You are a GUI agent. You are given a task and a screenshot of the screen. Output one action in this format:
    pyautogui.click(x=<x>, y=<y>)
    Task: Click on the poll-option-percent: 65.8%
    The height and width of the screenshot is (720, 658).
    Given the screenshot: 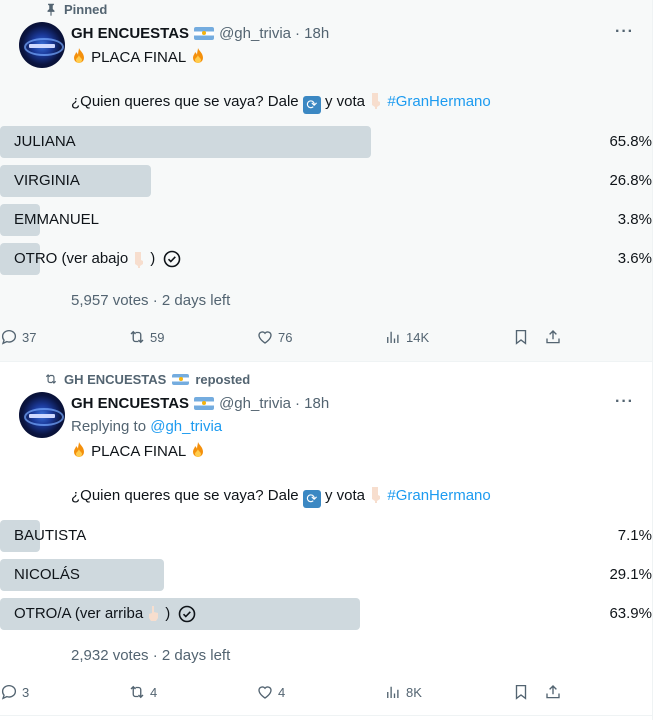 What is the action you would take?
    pyautogui.click(x=630, y=141)
    